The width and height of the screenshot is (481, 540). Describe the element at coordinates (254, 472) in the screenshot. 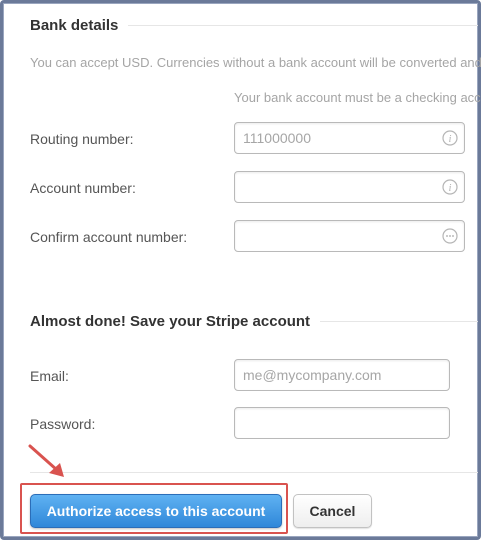

I see `footer-divider` at that location.